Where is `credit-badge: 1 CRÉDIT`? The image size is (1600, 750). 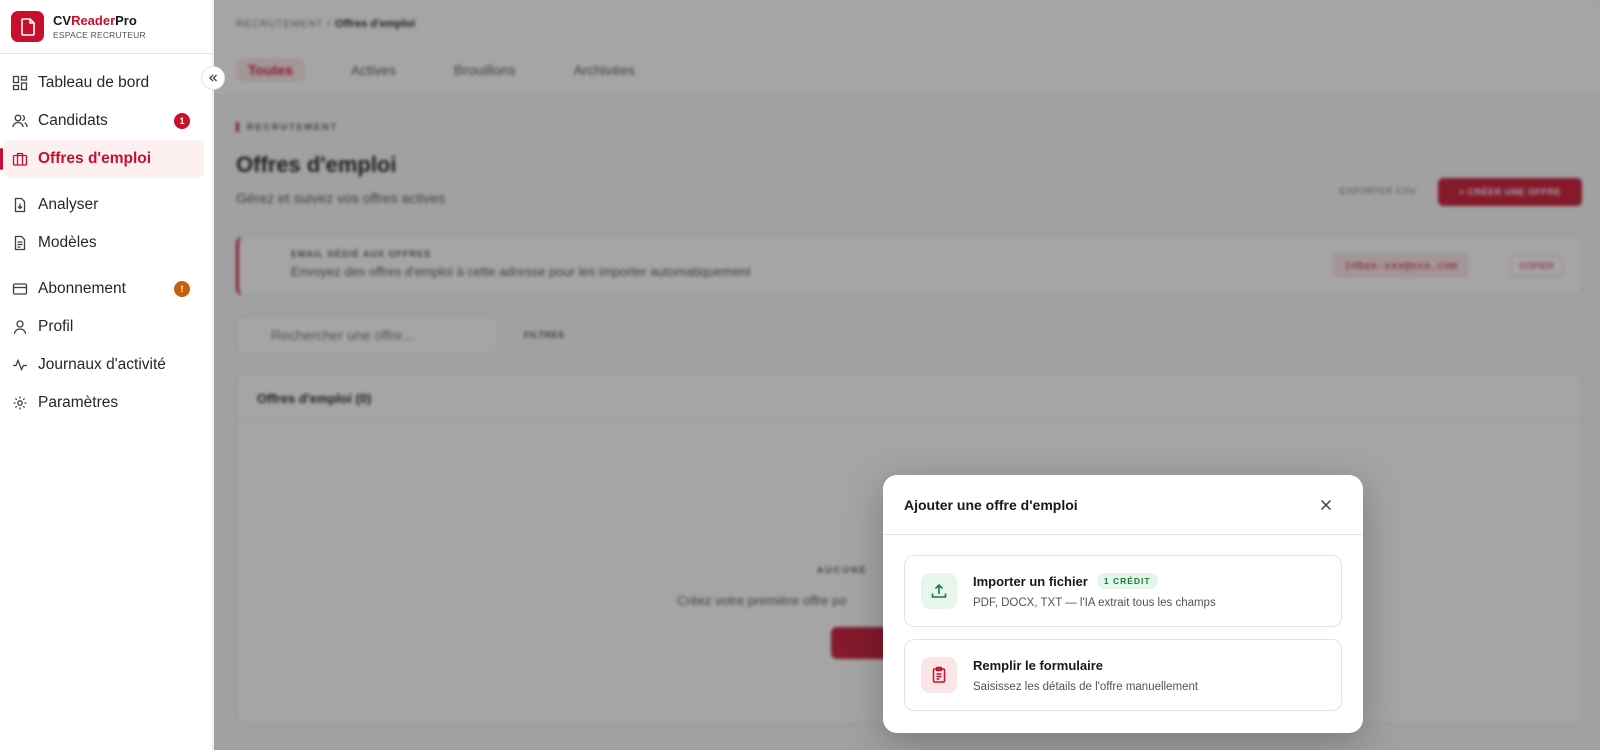 credit-badge: 1 CRÉDIT is located at coordinates (1127, 581).